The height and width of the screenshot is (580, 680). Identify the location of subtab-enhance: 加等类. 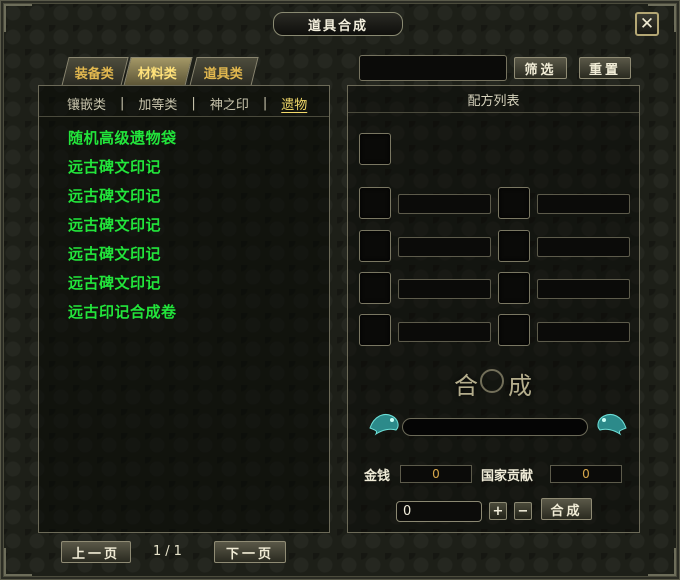
(157, 103).